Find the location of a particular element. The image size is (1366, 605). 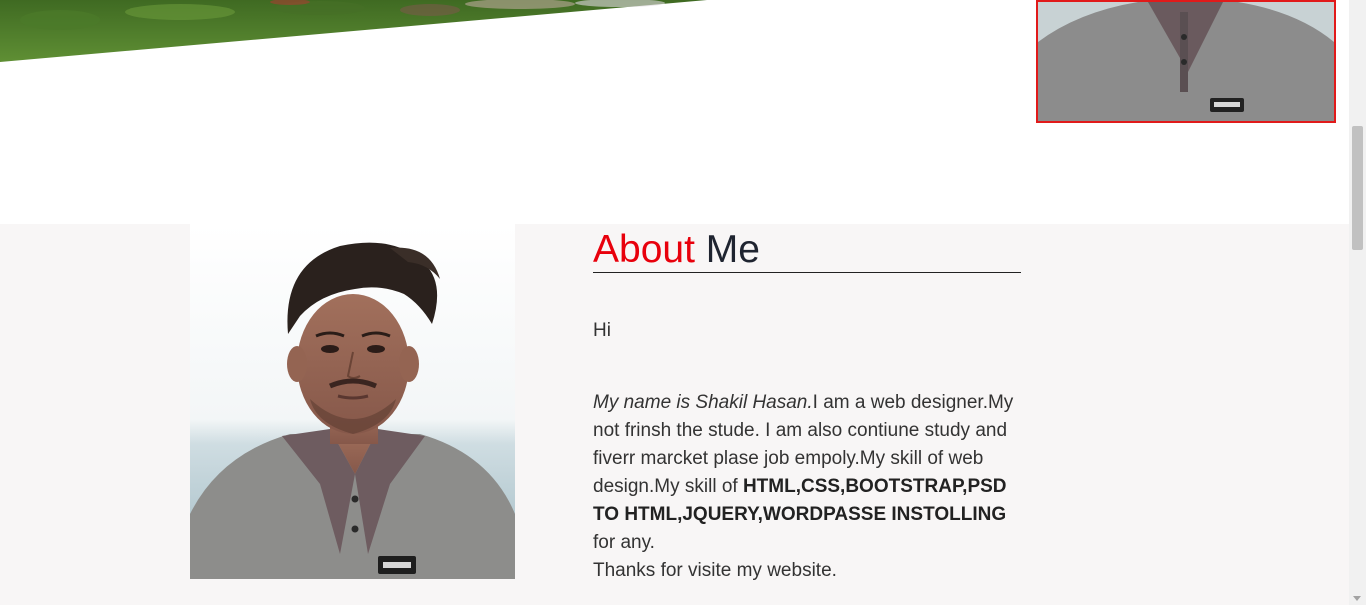

about-greeting: Hi is located at coordinates (602, 330).